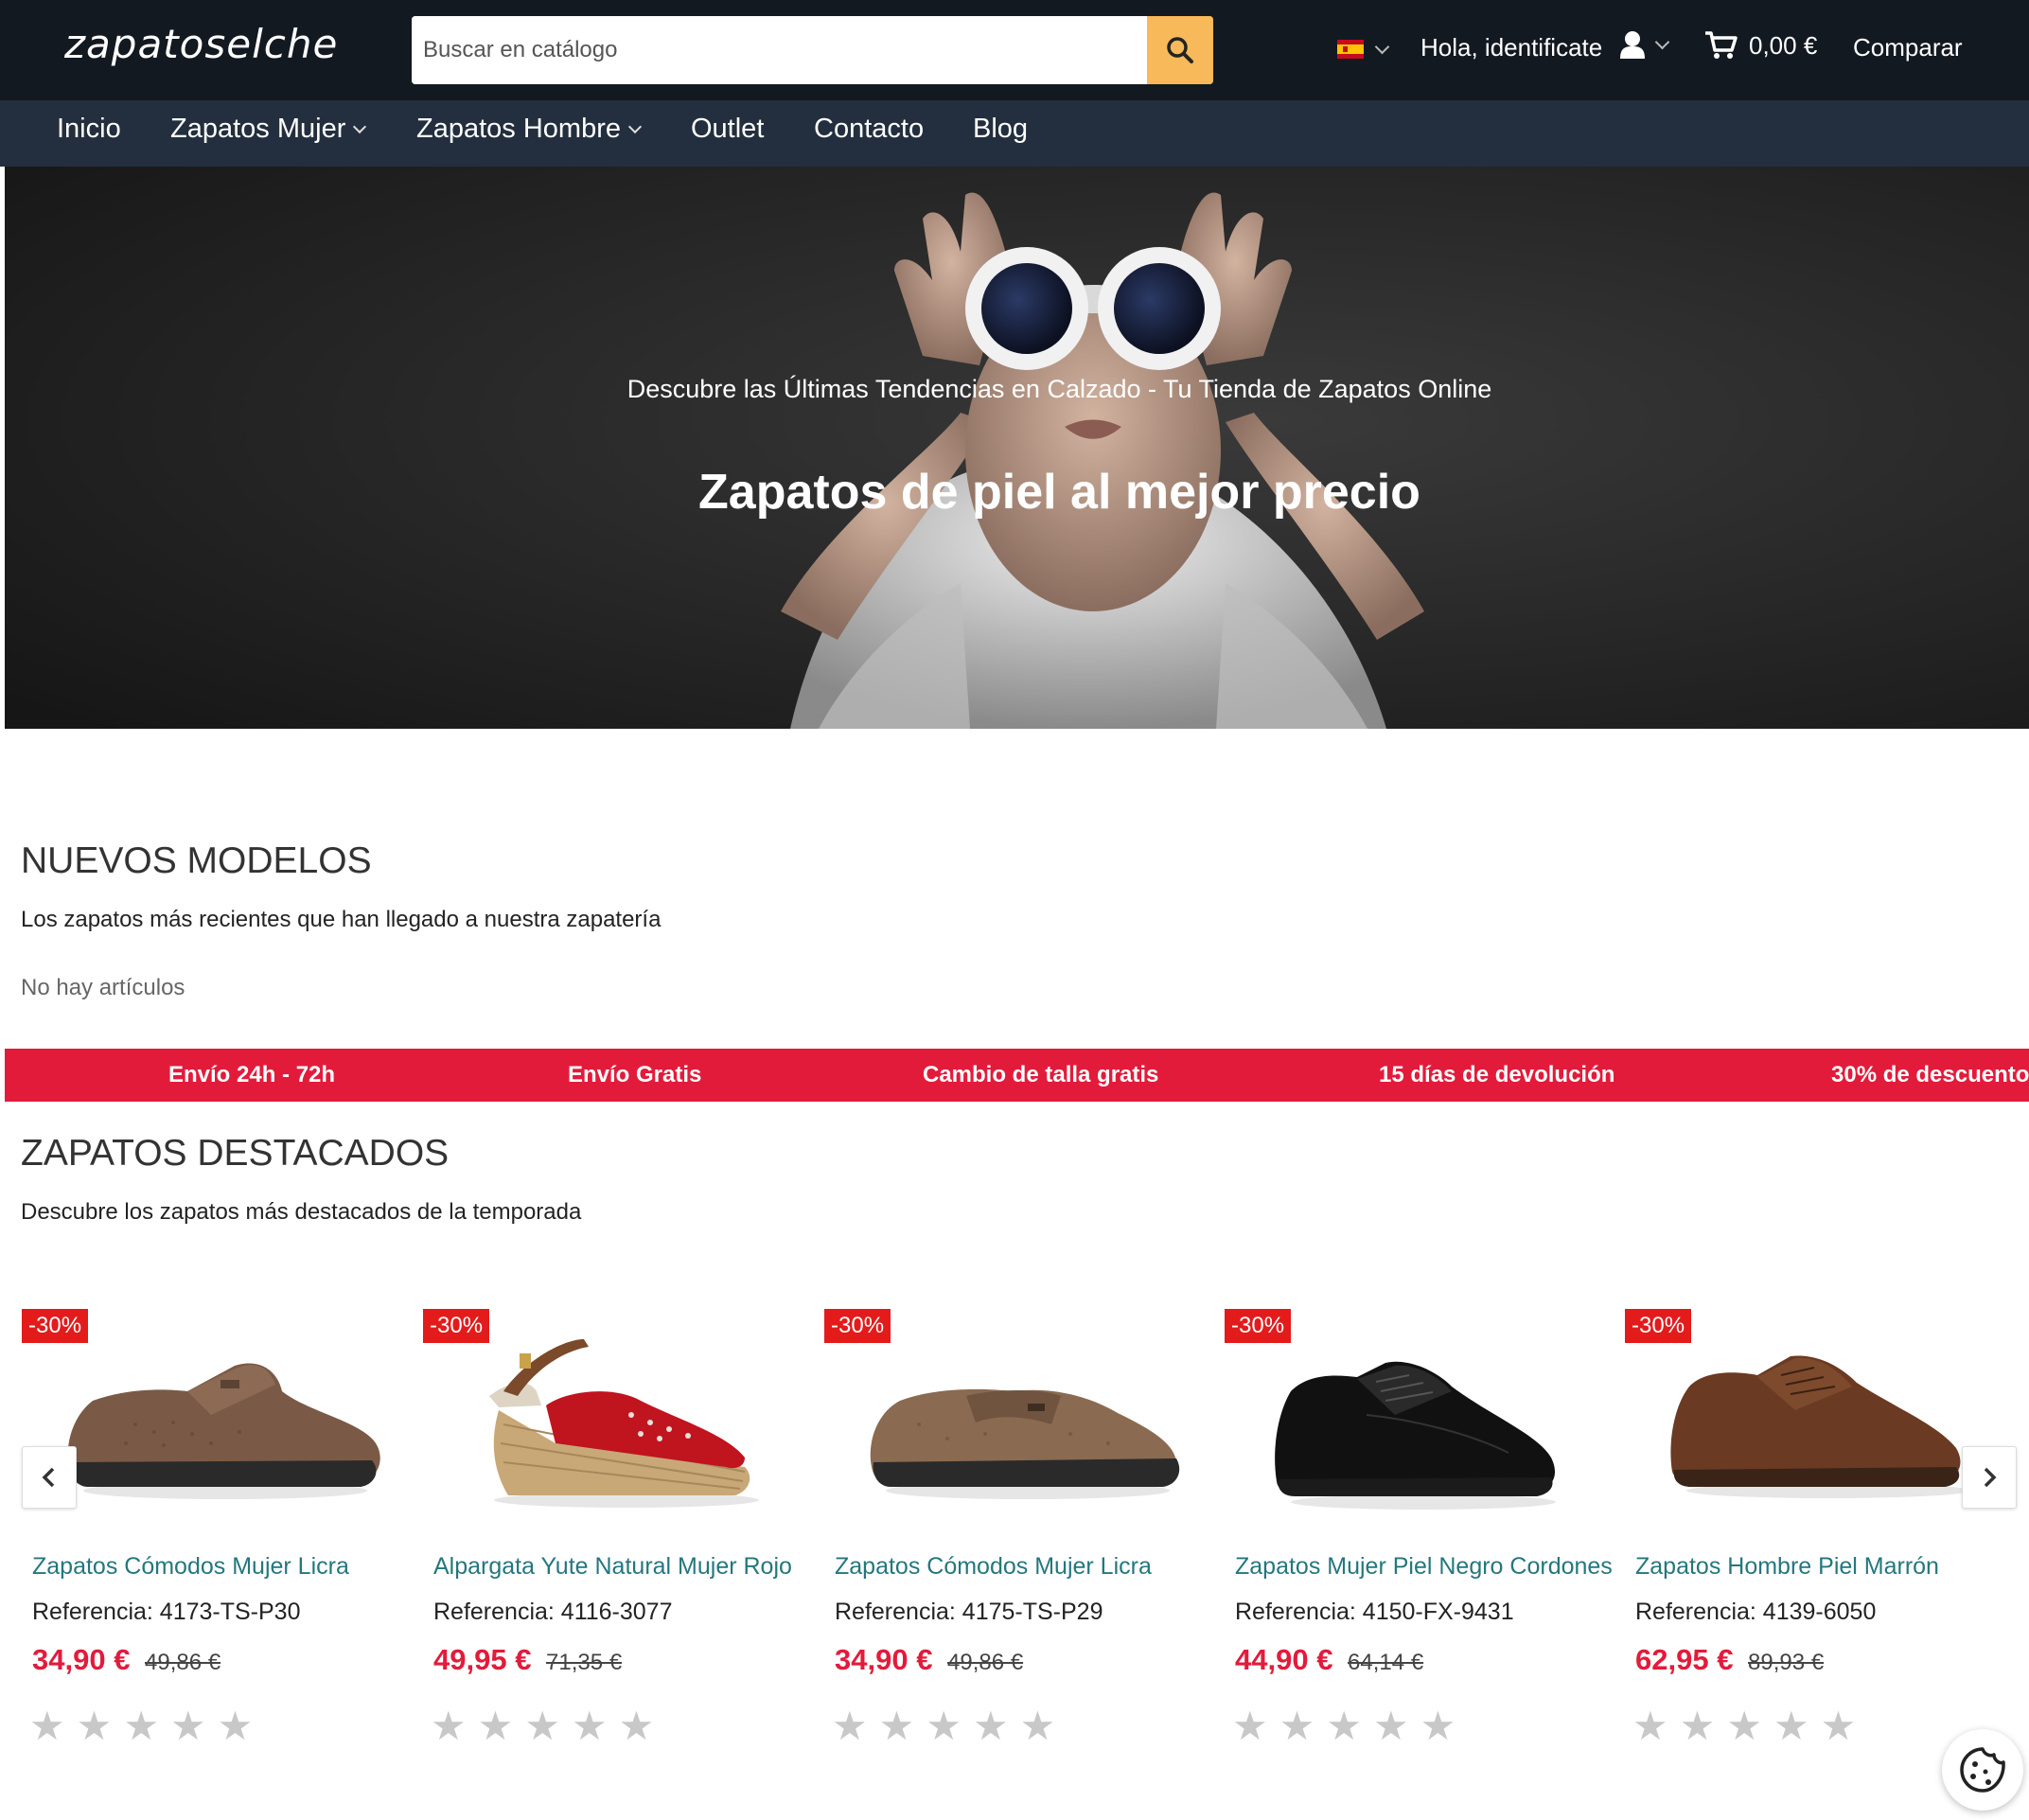 The image size is (2029, 1820). Describe the element at coordinates (1684, 1659) in the screenshot. I see `product-price: 62,95 €` at that location.